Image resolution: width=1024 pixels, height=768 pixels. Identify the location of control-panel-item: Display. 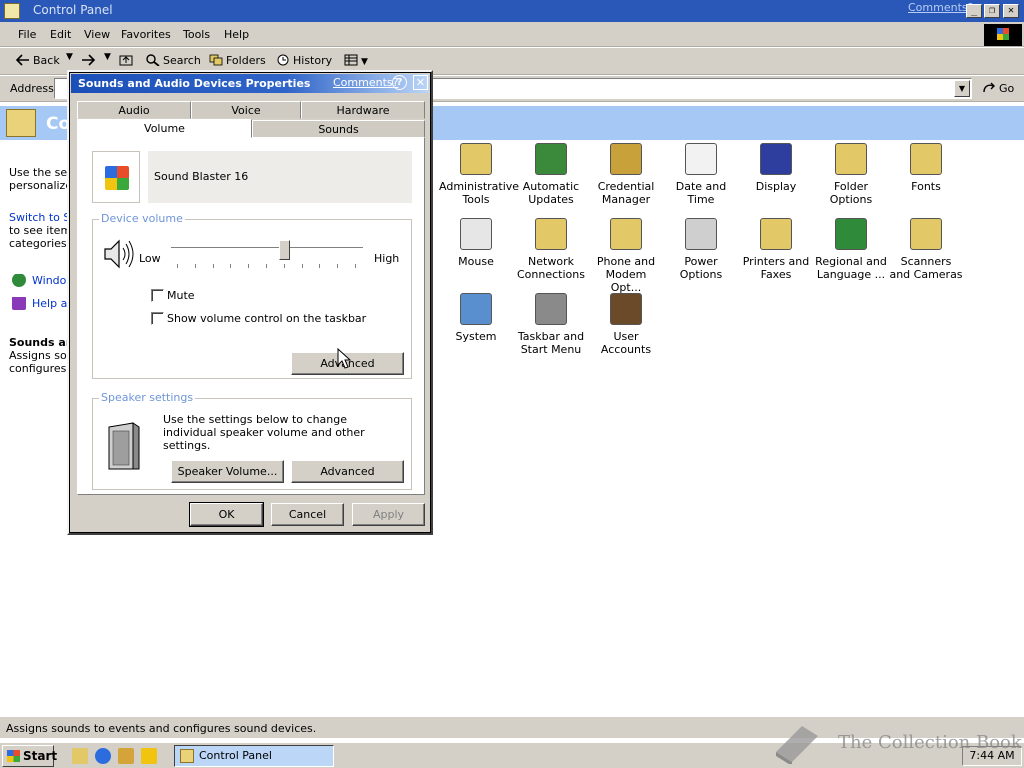
(776, 168).